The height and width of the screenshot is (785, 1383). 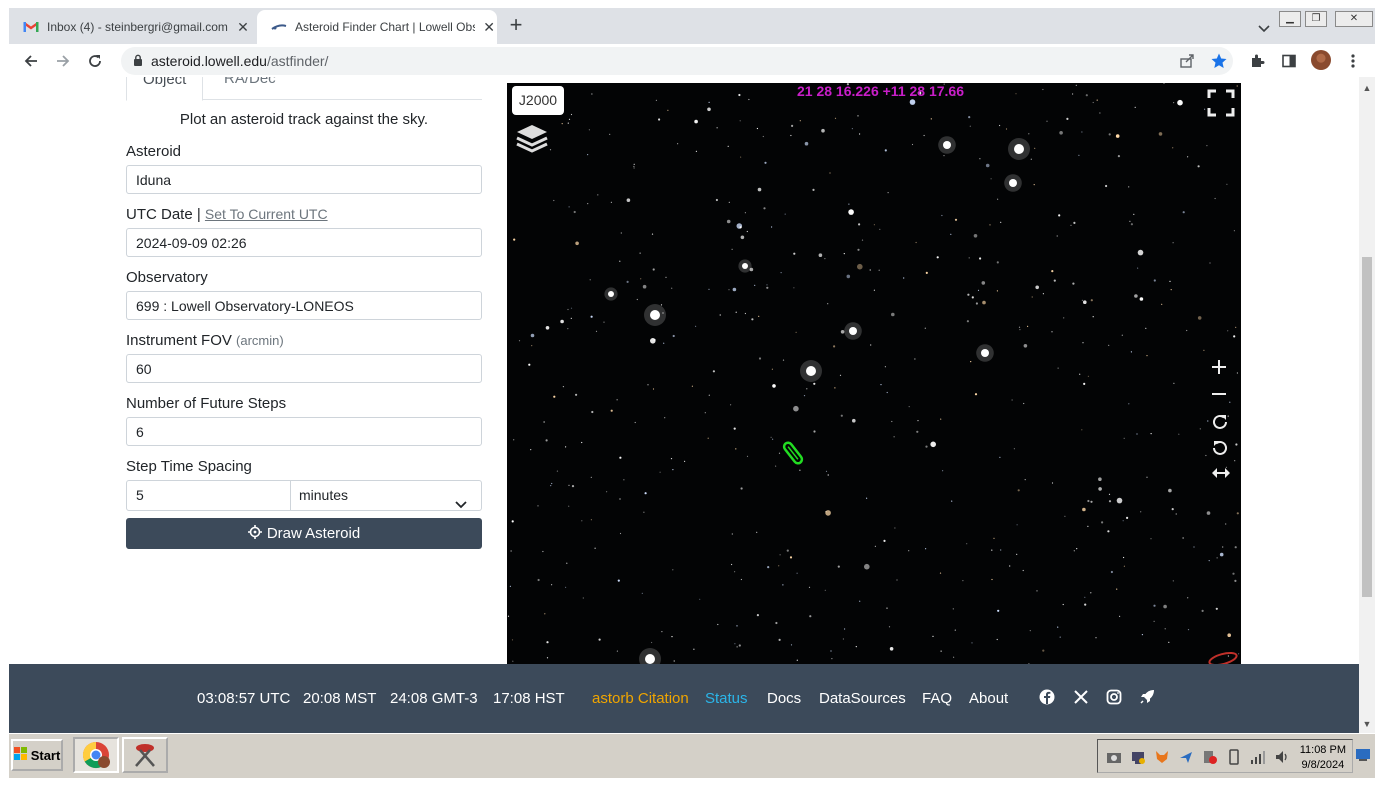 I want to click on reload-icon, so click(x=95, y=61).